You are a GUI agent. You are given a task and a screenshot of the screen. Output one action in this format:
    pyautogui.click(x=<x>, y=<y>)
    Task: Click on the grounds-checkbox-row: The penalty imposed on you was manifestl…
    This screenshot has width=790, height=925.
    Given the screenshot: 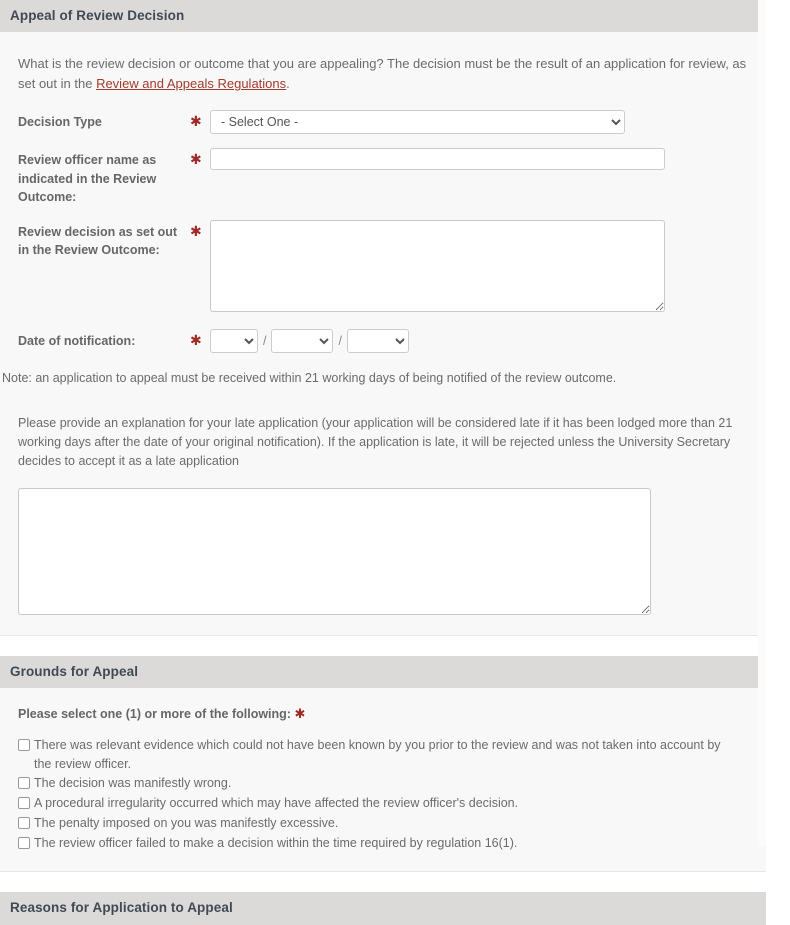 What is the action you would take?
    pyautogui.click(x=383, y=823)
    